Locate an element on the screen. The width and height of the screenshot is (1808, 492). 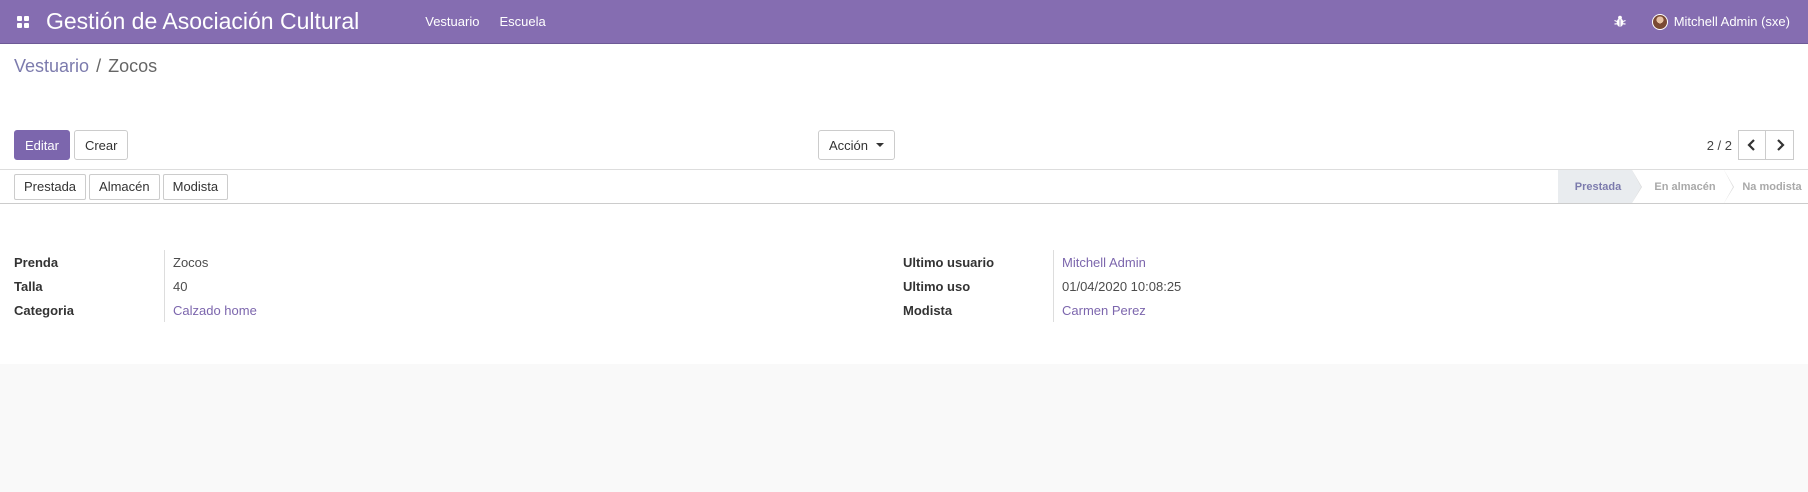
breadcrumb-parent: Vestuario is located at coordinates (51, 66).